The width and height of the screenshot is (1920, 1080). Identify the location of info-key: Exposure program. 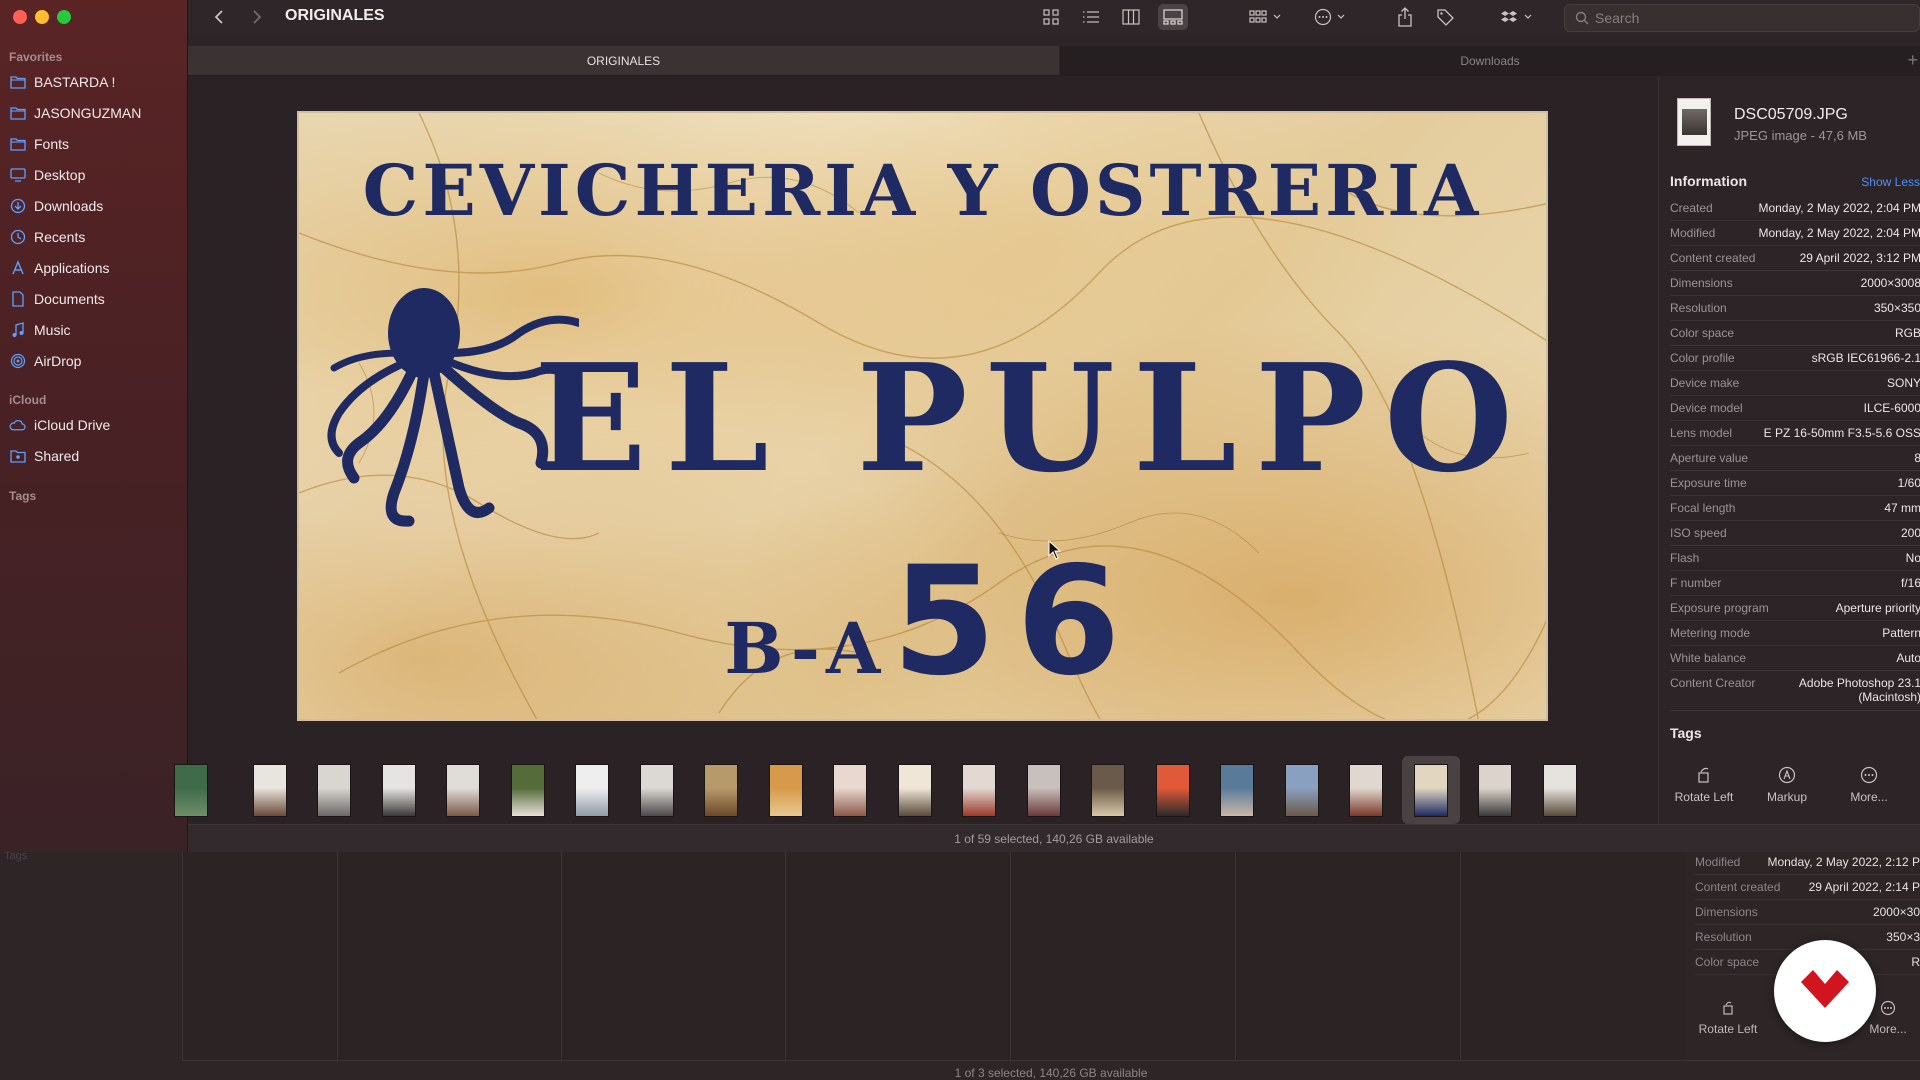
(1719, 608).